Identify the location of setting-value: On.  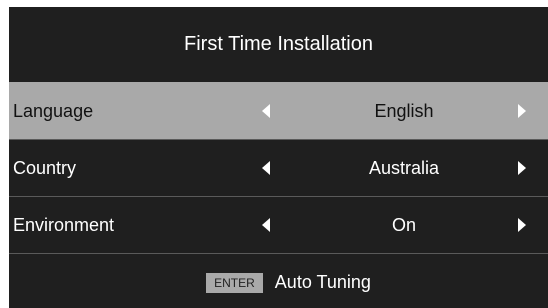
(403, 225).